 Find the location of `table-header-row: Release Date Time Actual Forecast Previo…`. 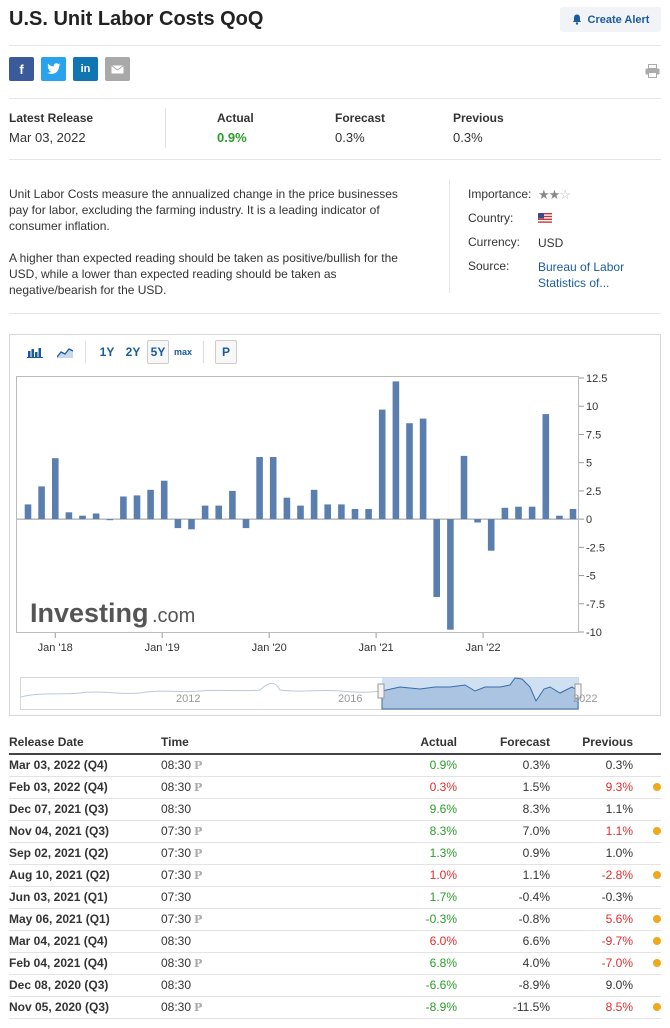

table-header-row: Release Date Time Actual Forecast Previo… is located at coordinates (335, 742).